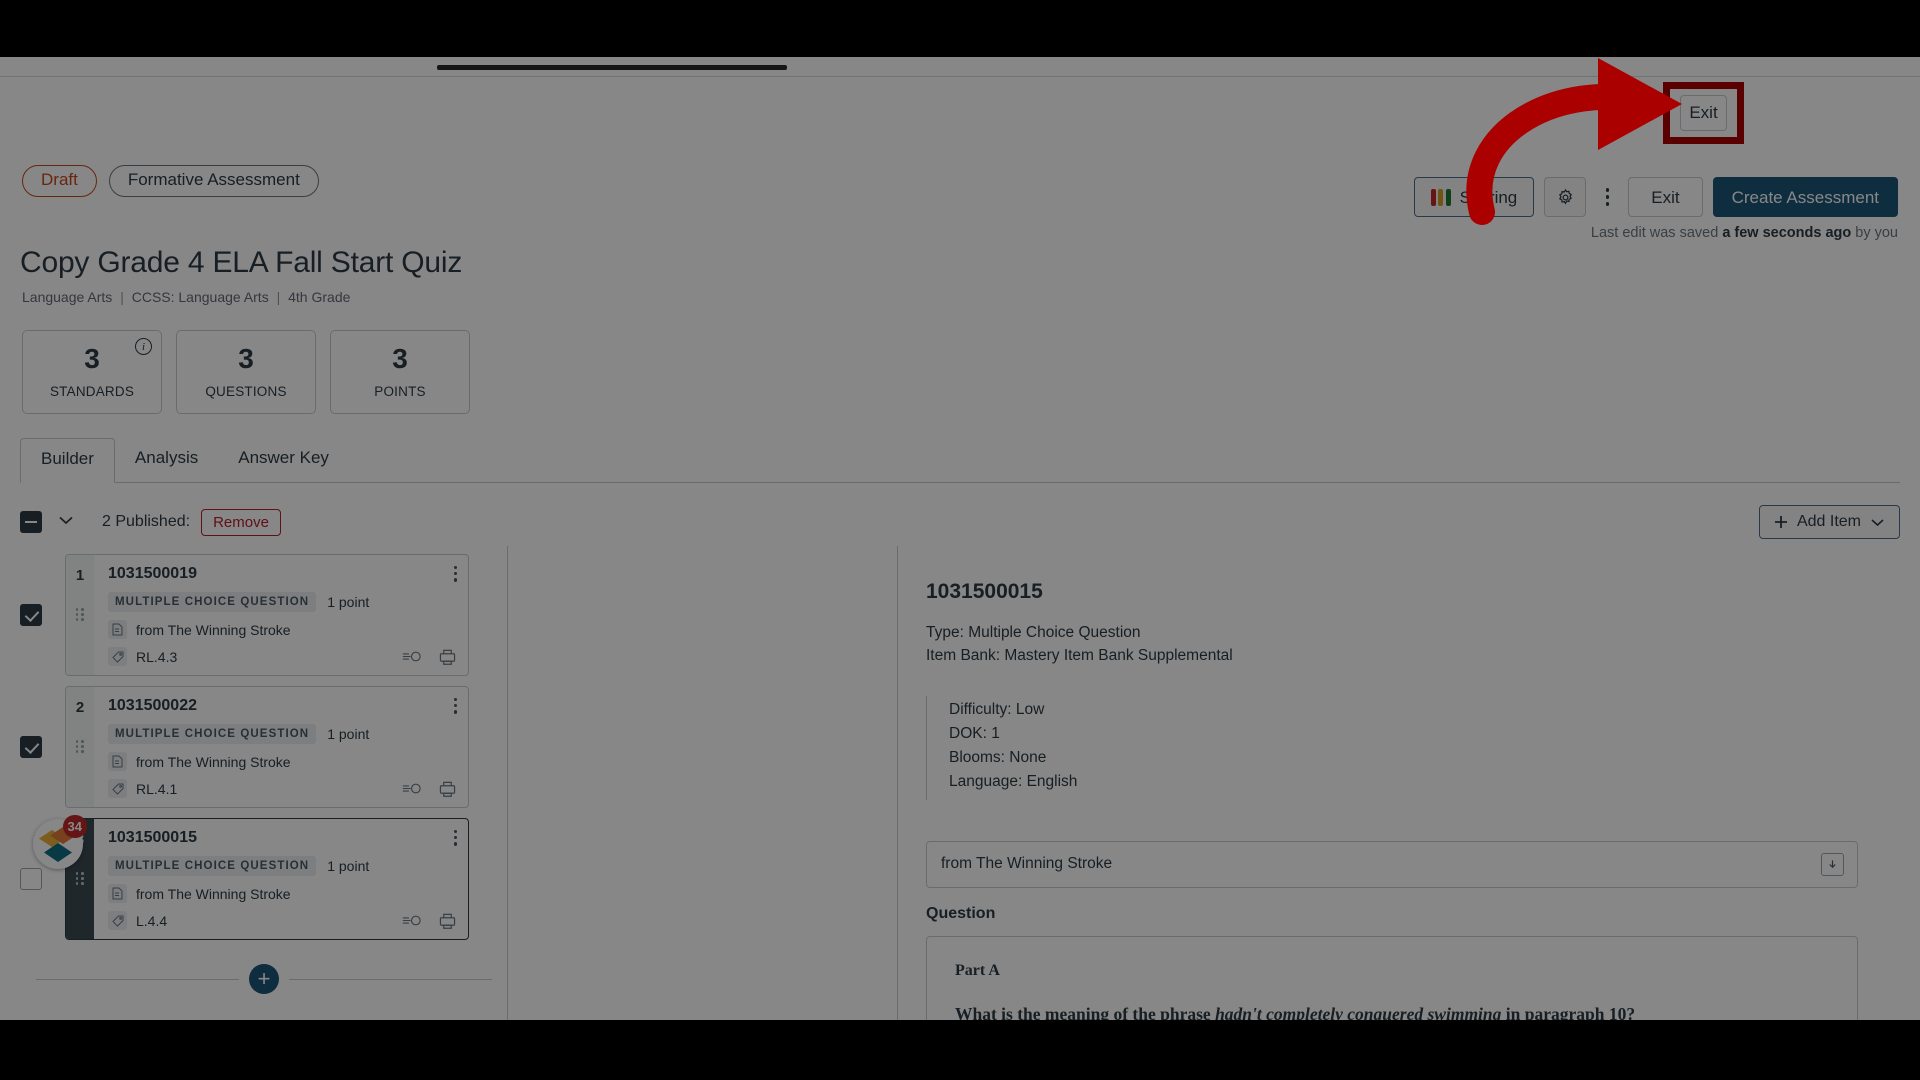 This screenshot has height=1080, width=1920. What do you see at coordinates (241, 522) in the screenshot?
I see `remove-button: Remove` at bounding box center [241, 522].